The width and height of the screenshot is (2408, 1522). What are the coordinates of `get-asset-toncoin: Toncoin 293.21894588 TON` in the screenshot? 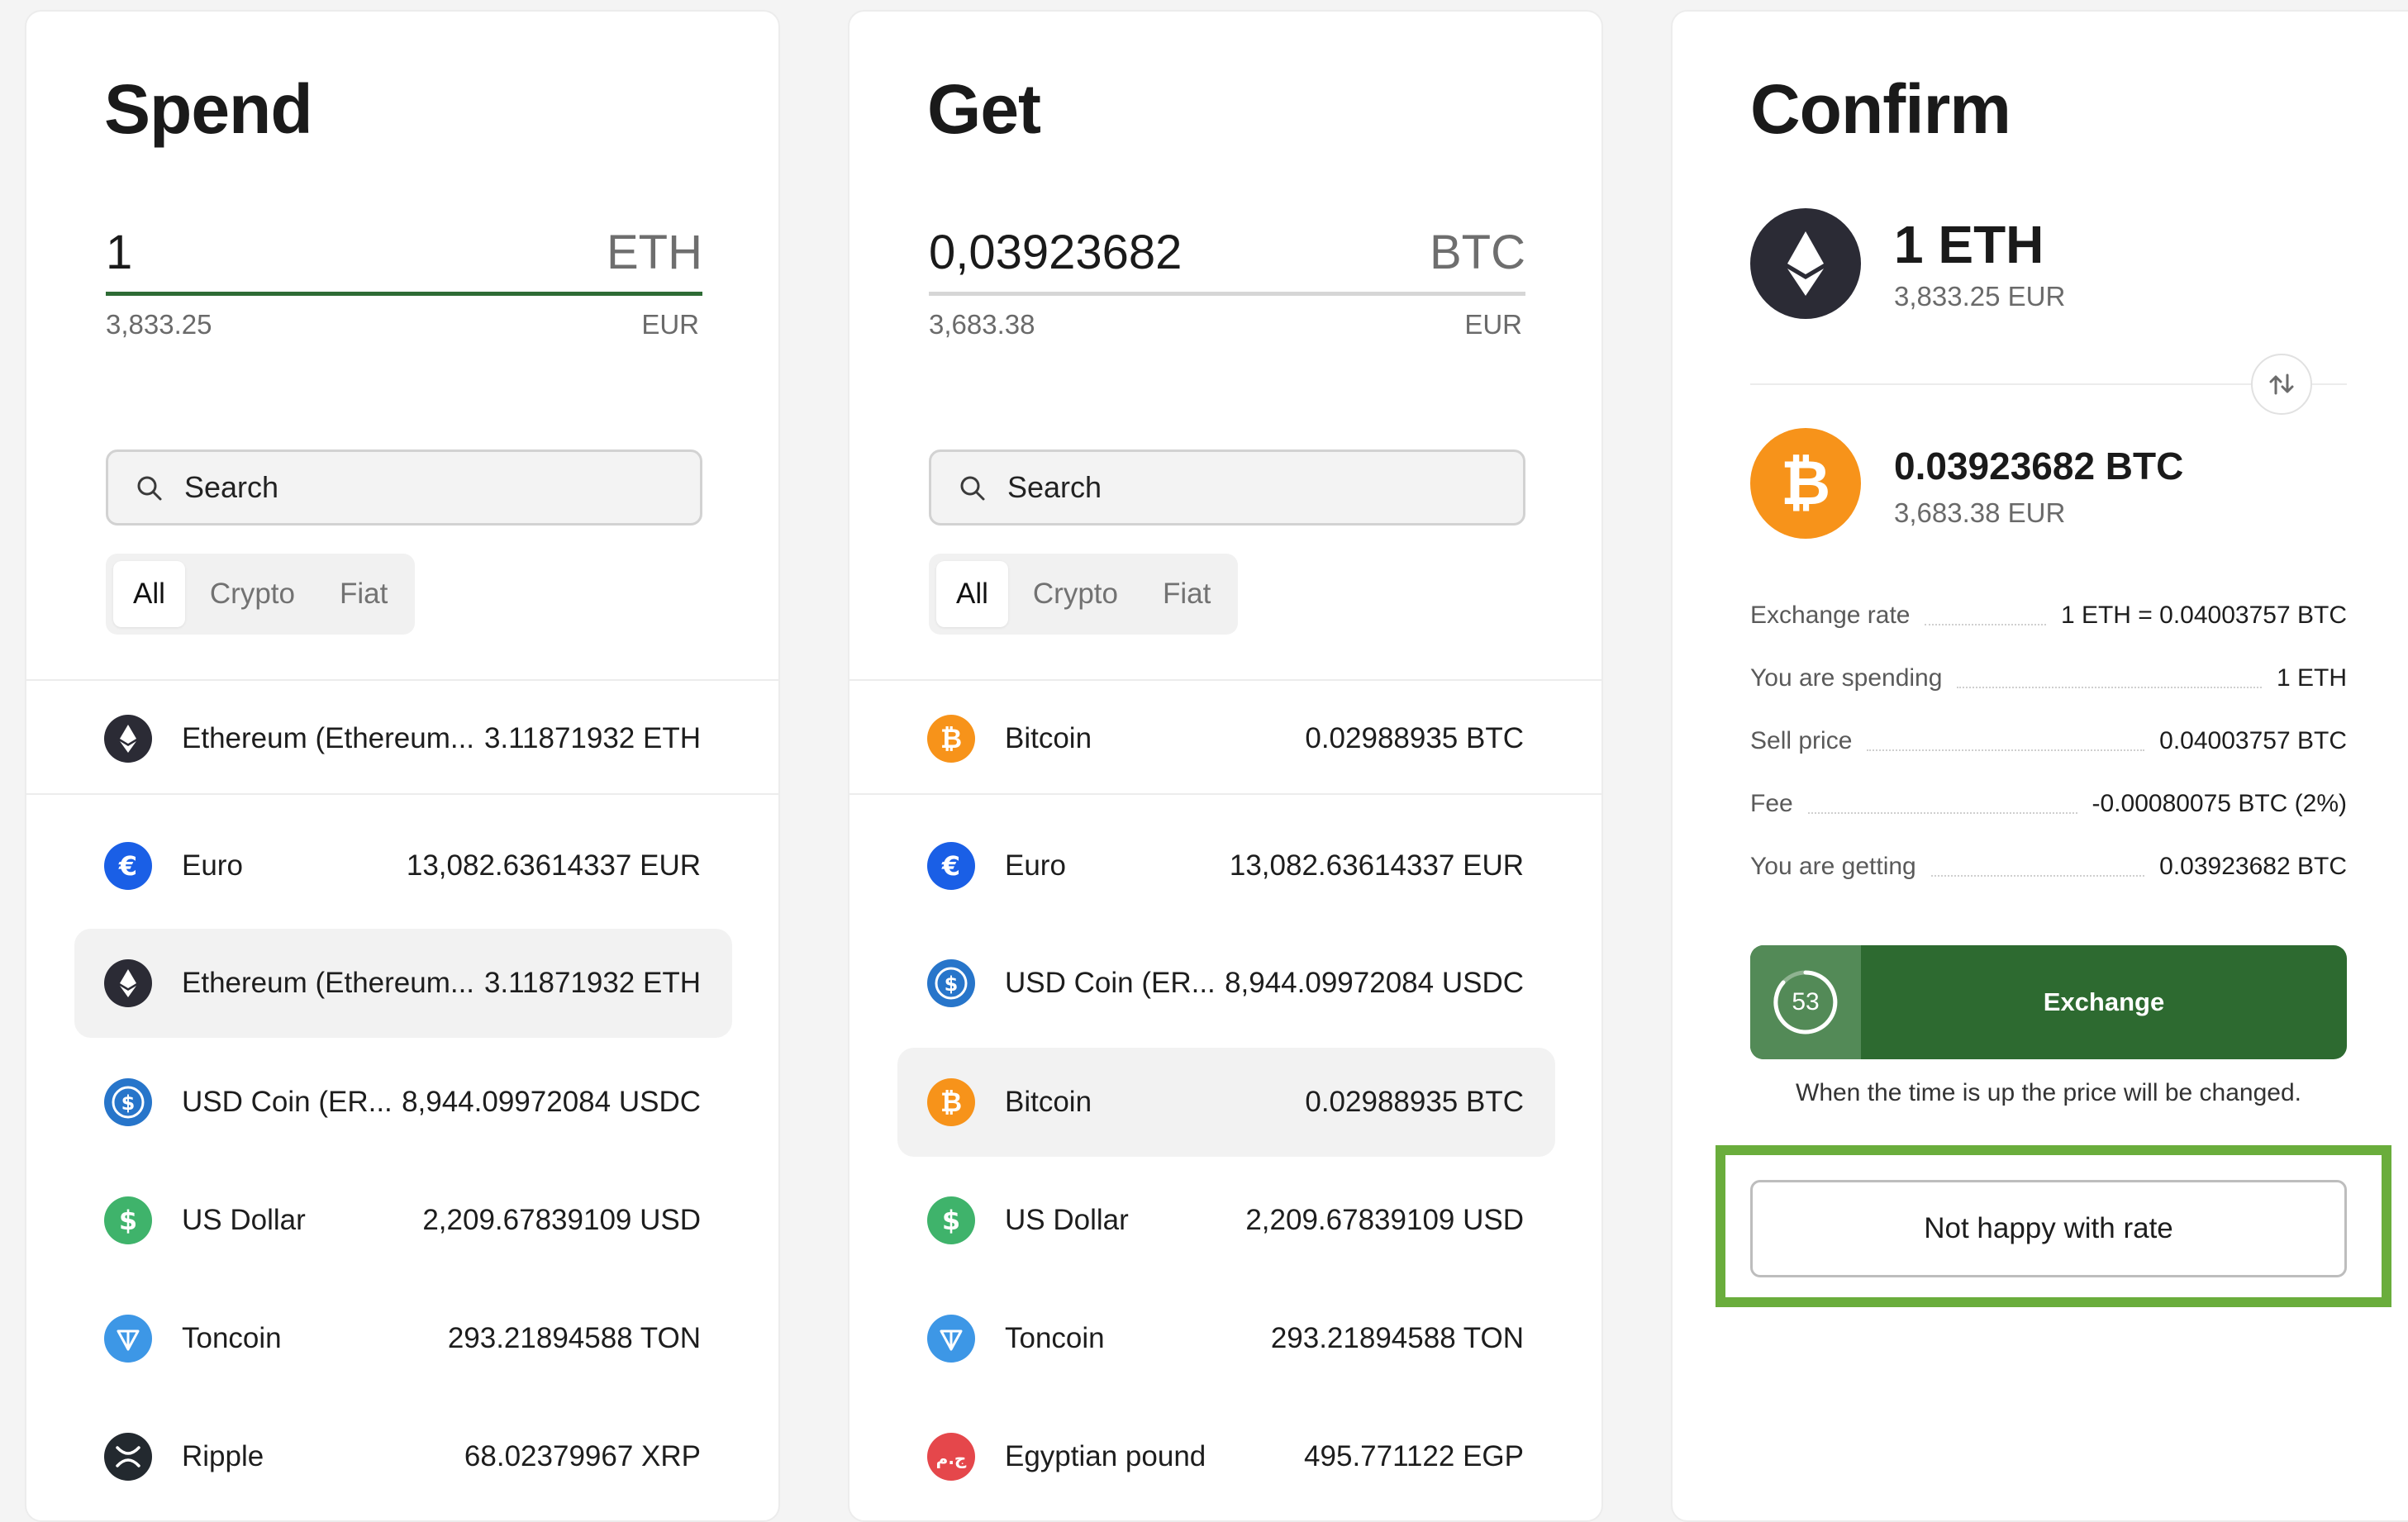 It's located at (1226, 1338).